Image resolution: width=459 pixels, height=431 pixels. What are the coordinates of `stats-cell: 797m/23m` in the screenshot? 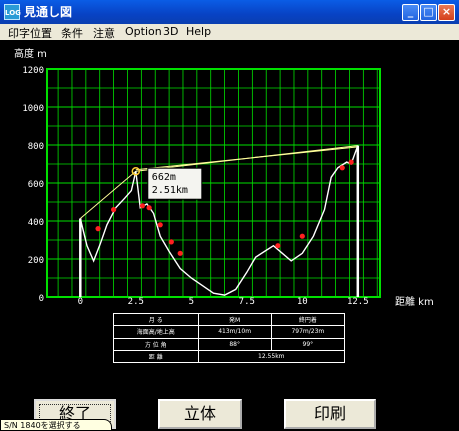 It's located at (308, 332).